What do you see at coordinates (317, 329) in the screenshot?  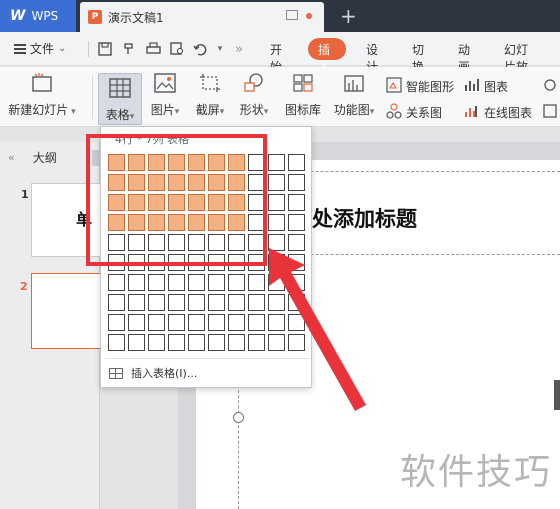 I see `arrow-shape` at bounding box center [317, 329].